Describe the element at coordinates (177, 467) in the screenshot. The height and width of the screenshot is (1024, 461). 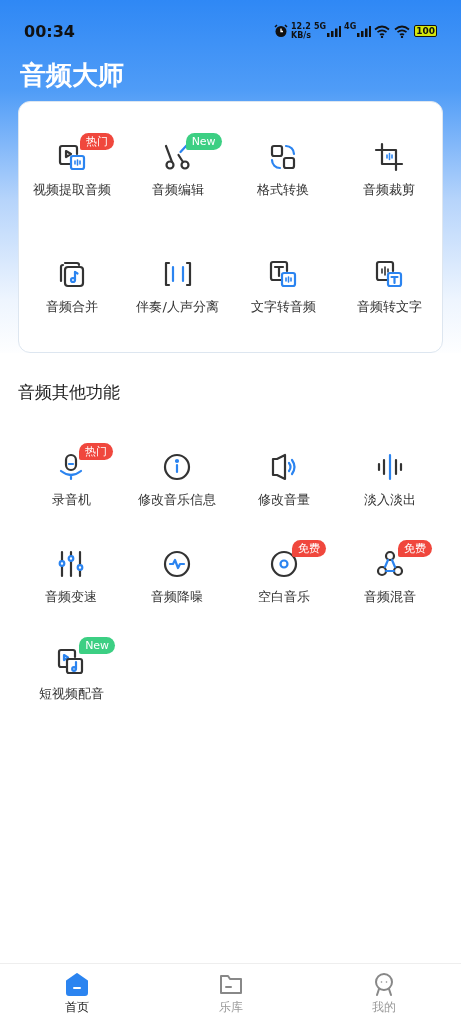
I see `info-icon` at that location.